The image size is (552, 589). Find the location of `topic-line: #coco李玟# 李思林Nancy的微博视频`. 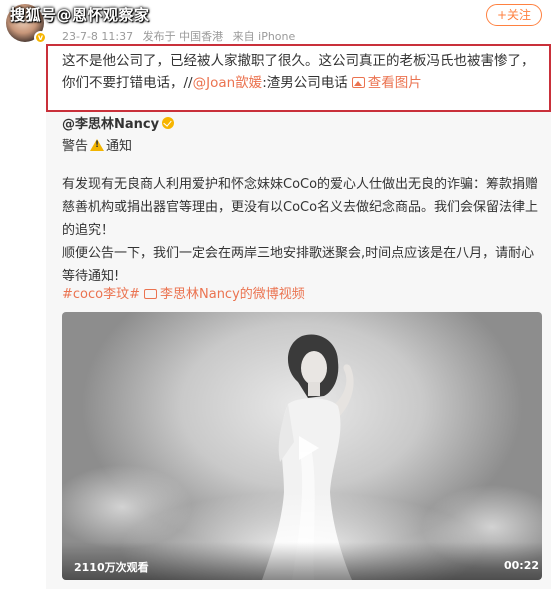

topic-line: #coco李玟# 李思林Nancy的微博视频 is located at coordinates (183, 292).